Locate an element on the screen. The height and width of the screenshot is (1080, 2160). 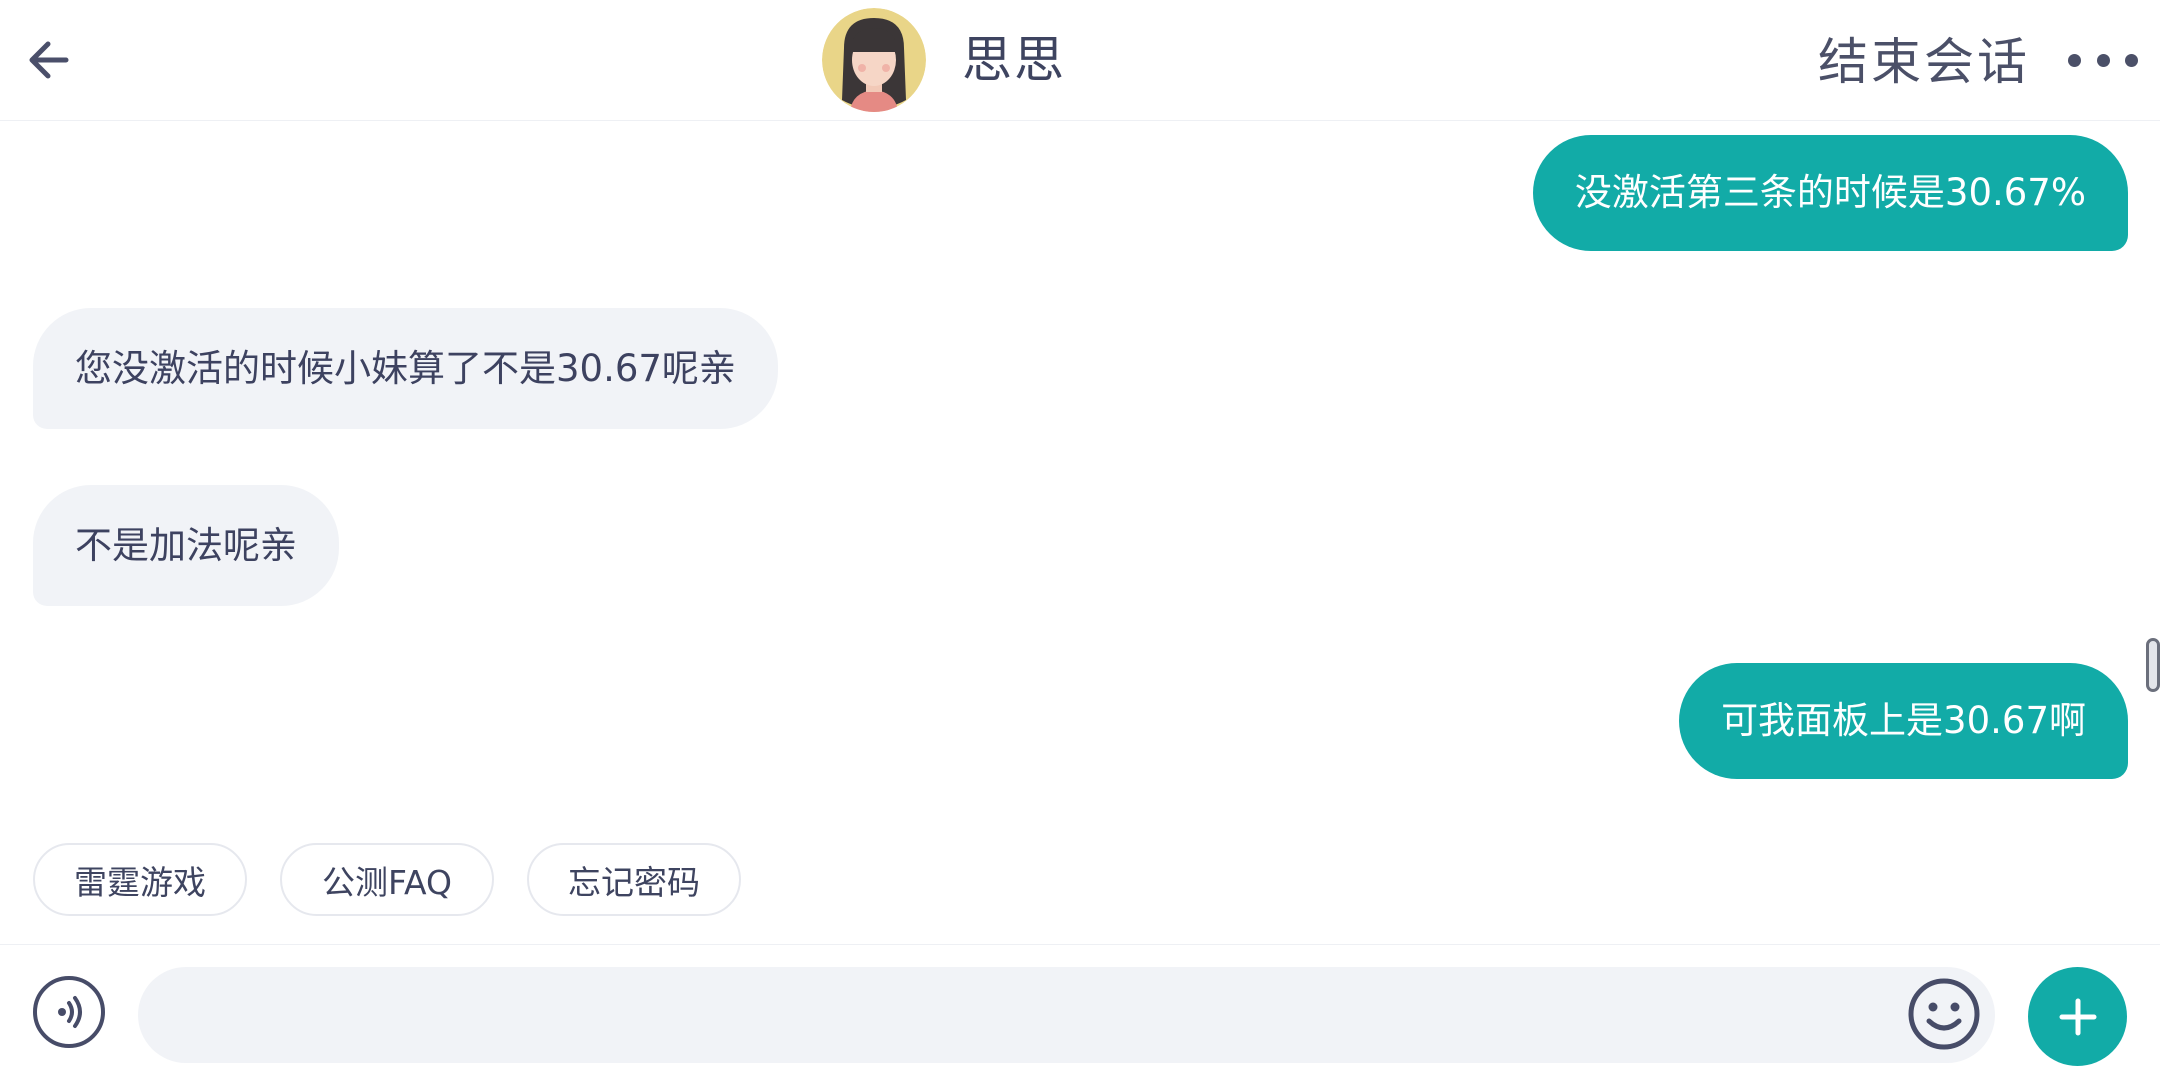
input-bar is located at coordinates (1080, 1012).